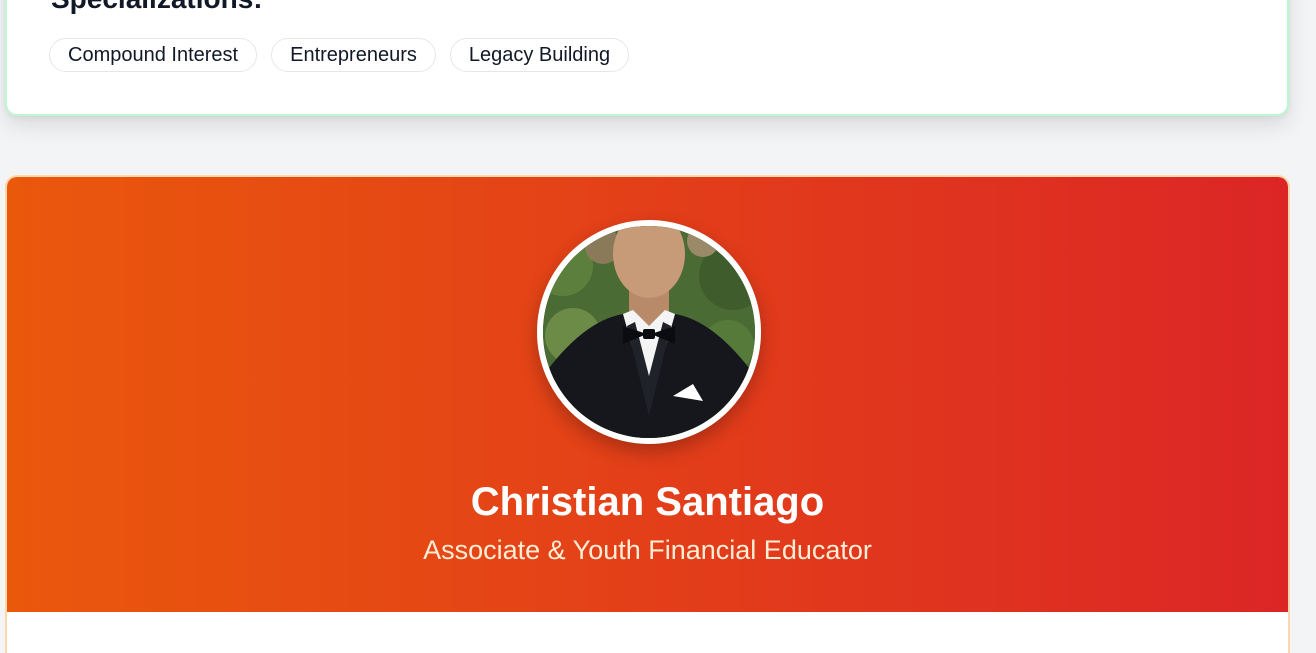 The image size is (1316, 653). Describe the element at coordinates (153, 55) in the screenshot. I see `tag-compound-interest: Compound Interest` at that location.